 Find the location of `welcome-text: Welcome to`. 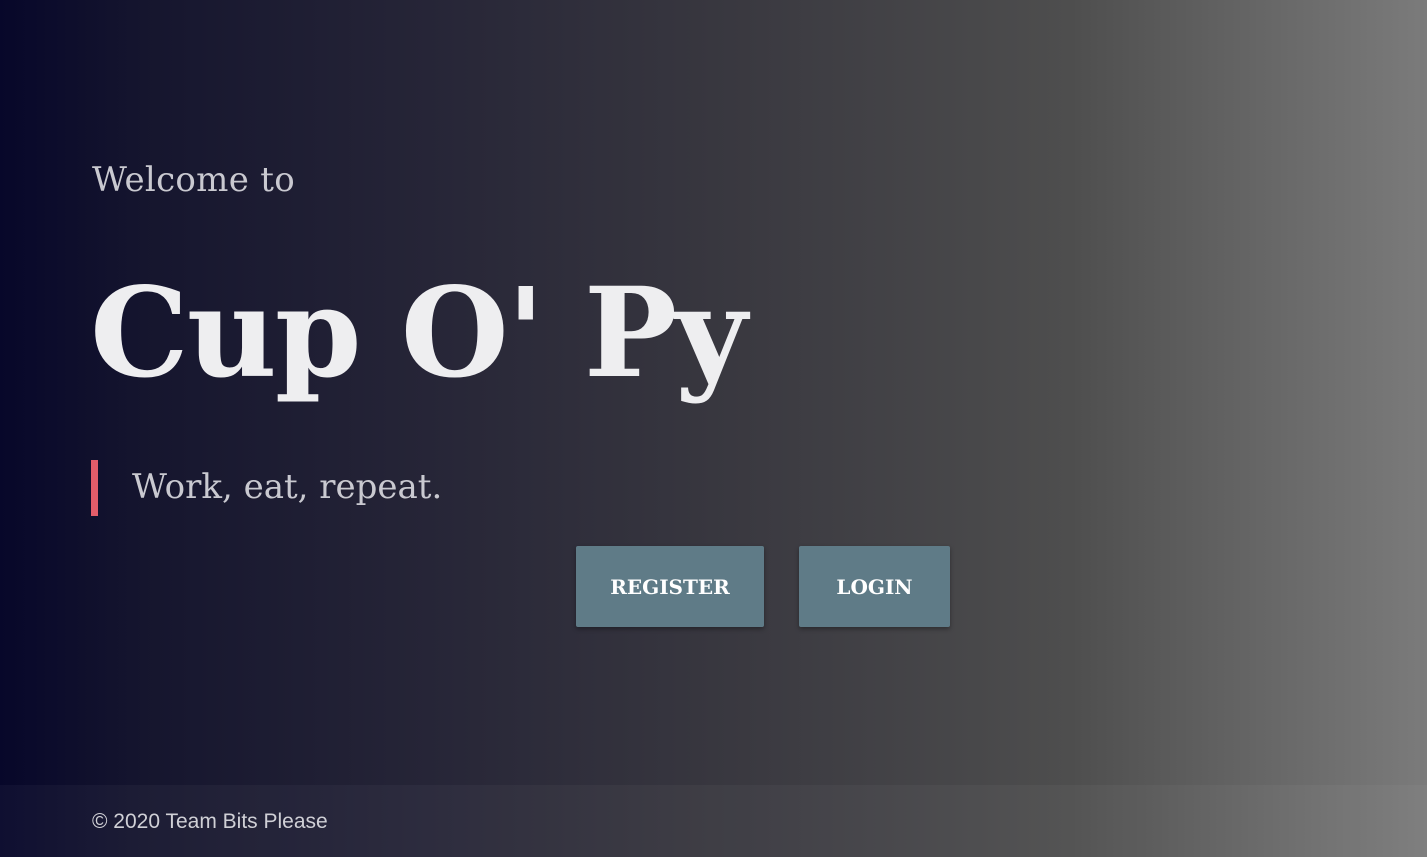

welcome-text: Welcome to is located at coordinates (193, 180).